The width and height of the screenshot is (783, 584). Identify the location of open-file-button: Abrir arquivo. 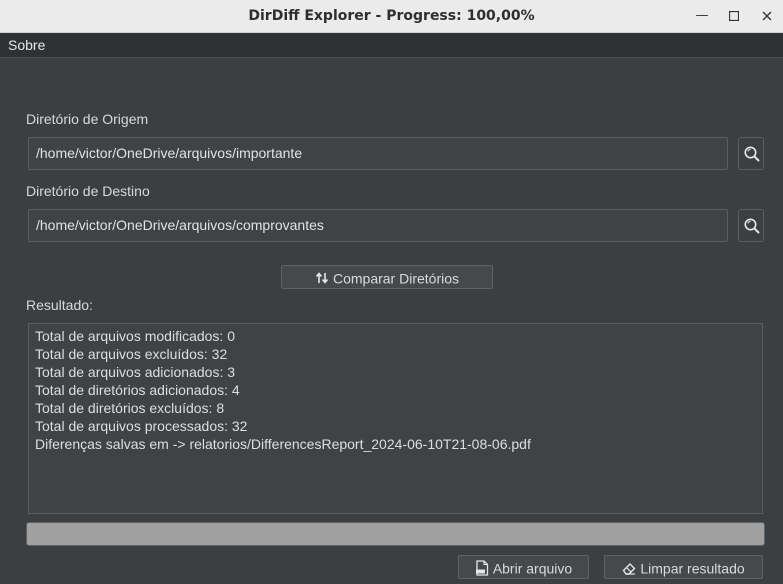
(523, 567).